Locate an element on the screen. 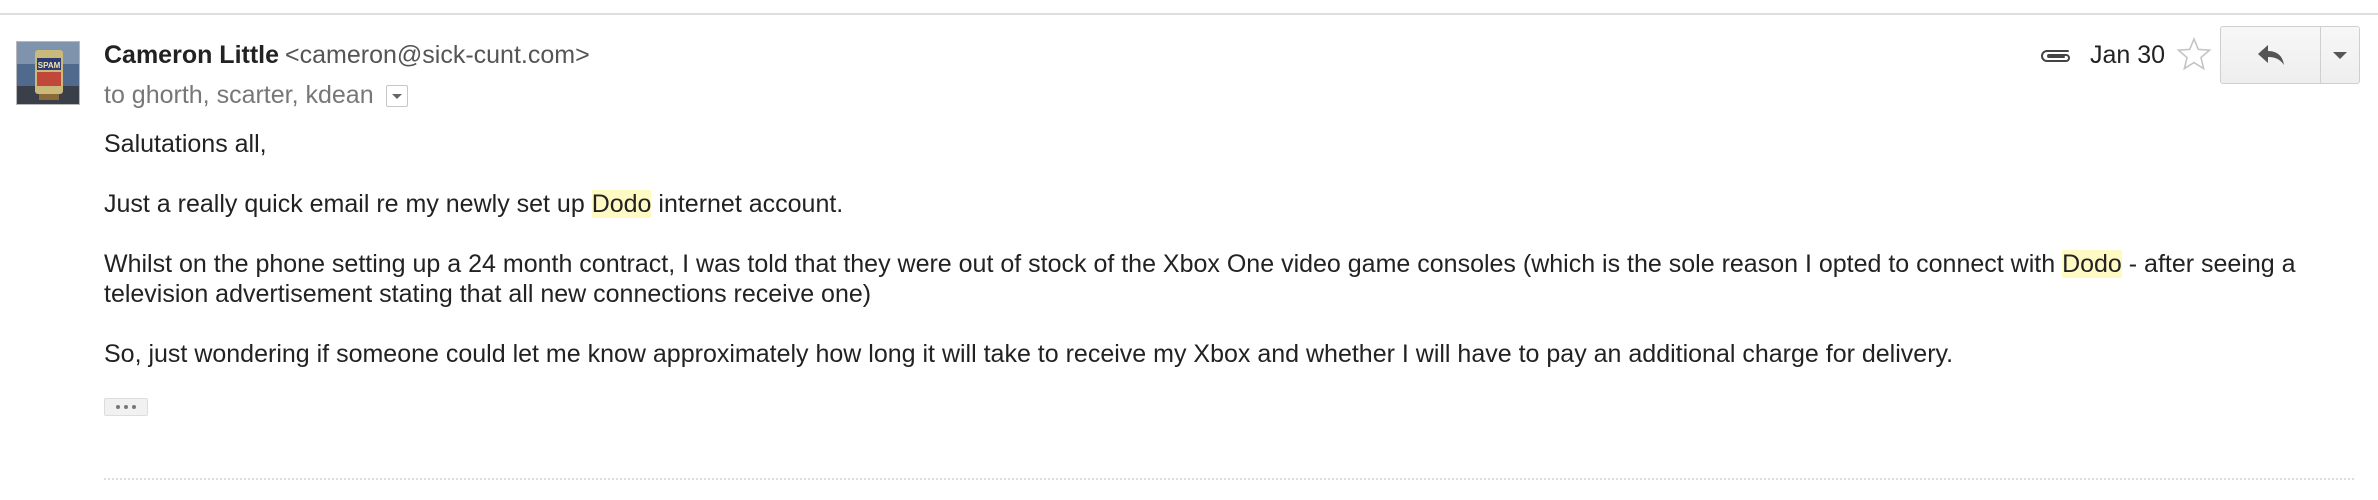  message-date: Jan 30 is located at coordinates (2128, 55).